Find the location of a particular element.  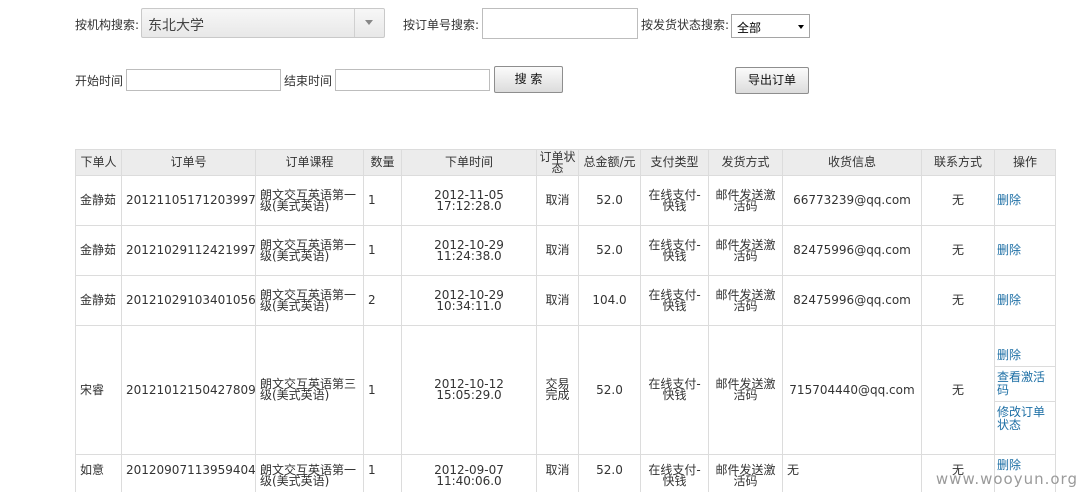

start-time-label: 开始时间 is located at coordinates (99, 81).